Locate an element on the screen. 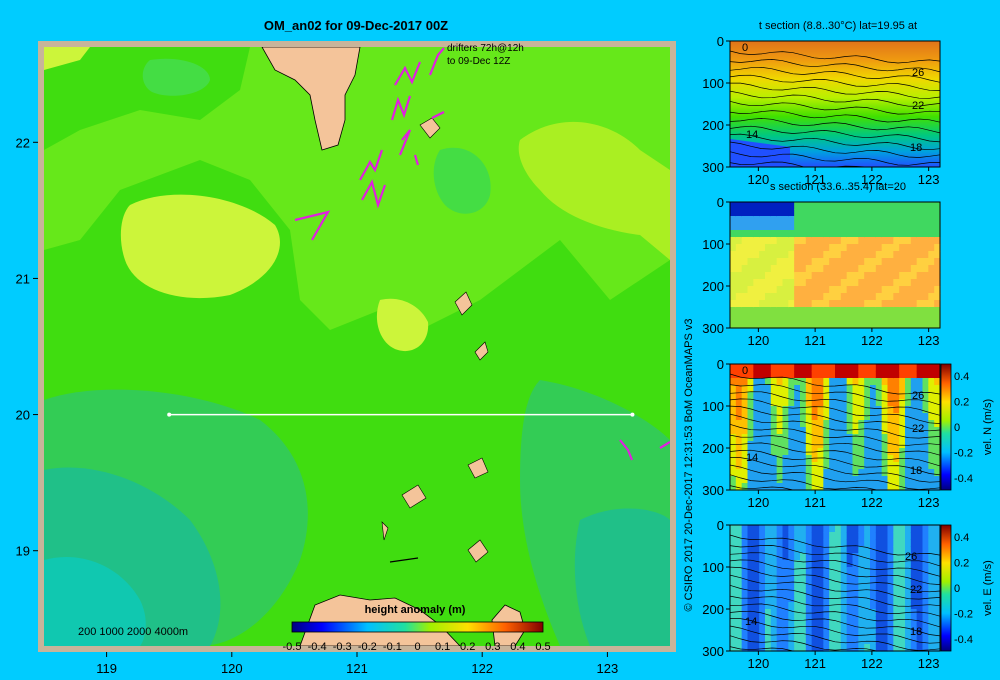  colorbar-tick-label: 0.4 is located at coordinates (517, 647).